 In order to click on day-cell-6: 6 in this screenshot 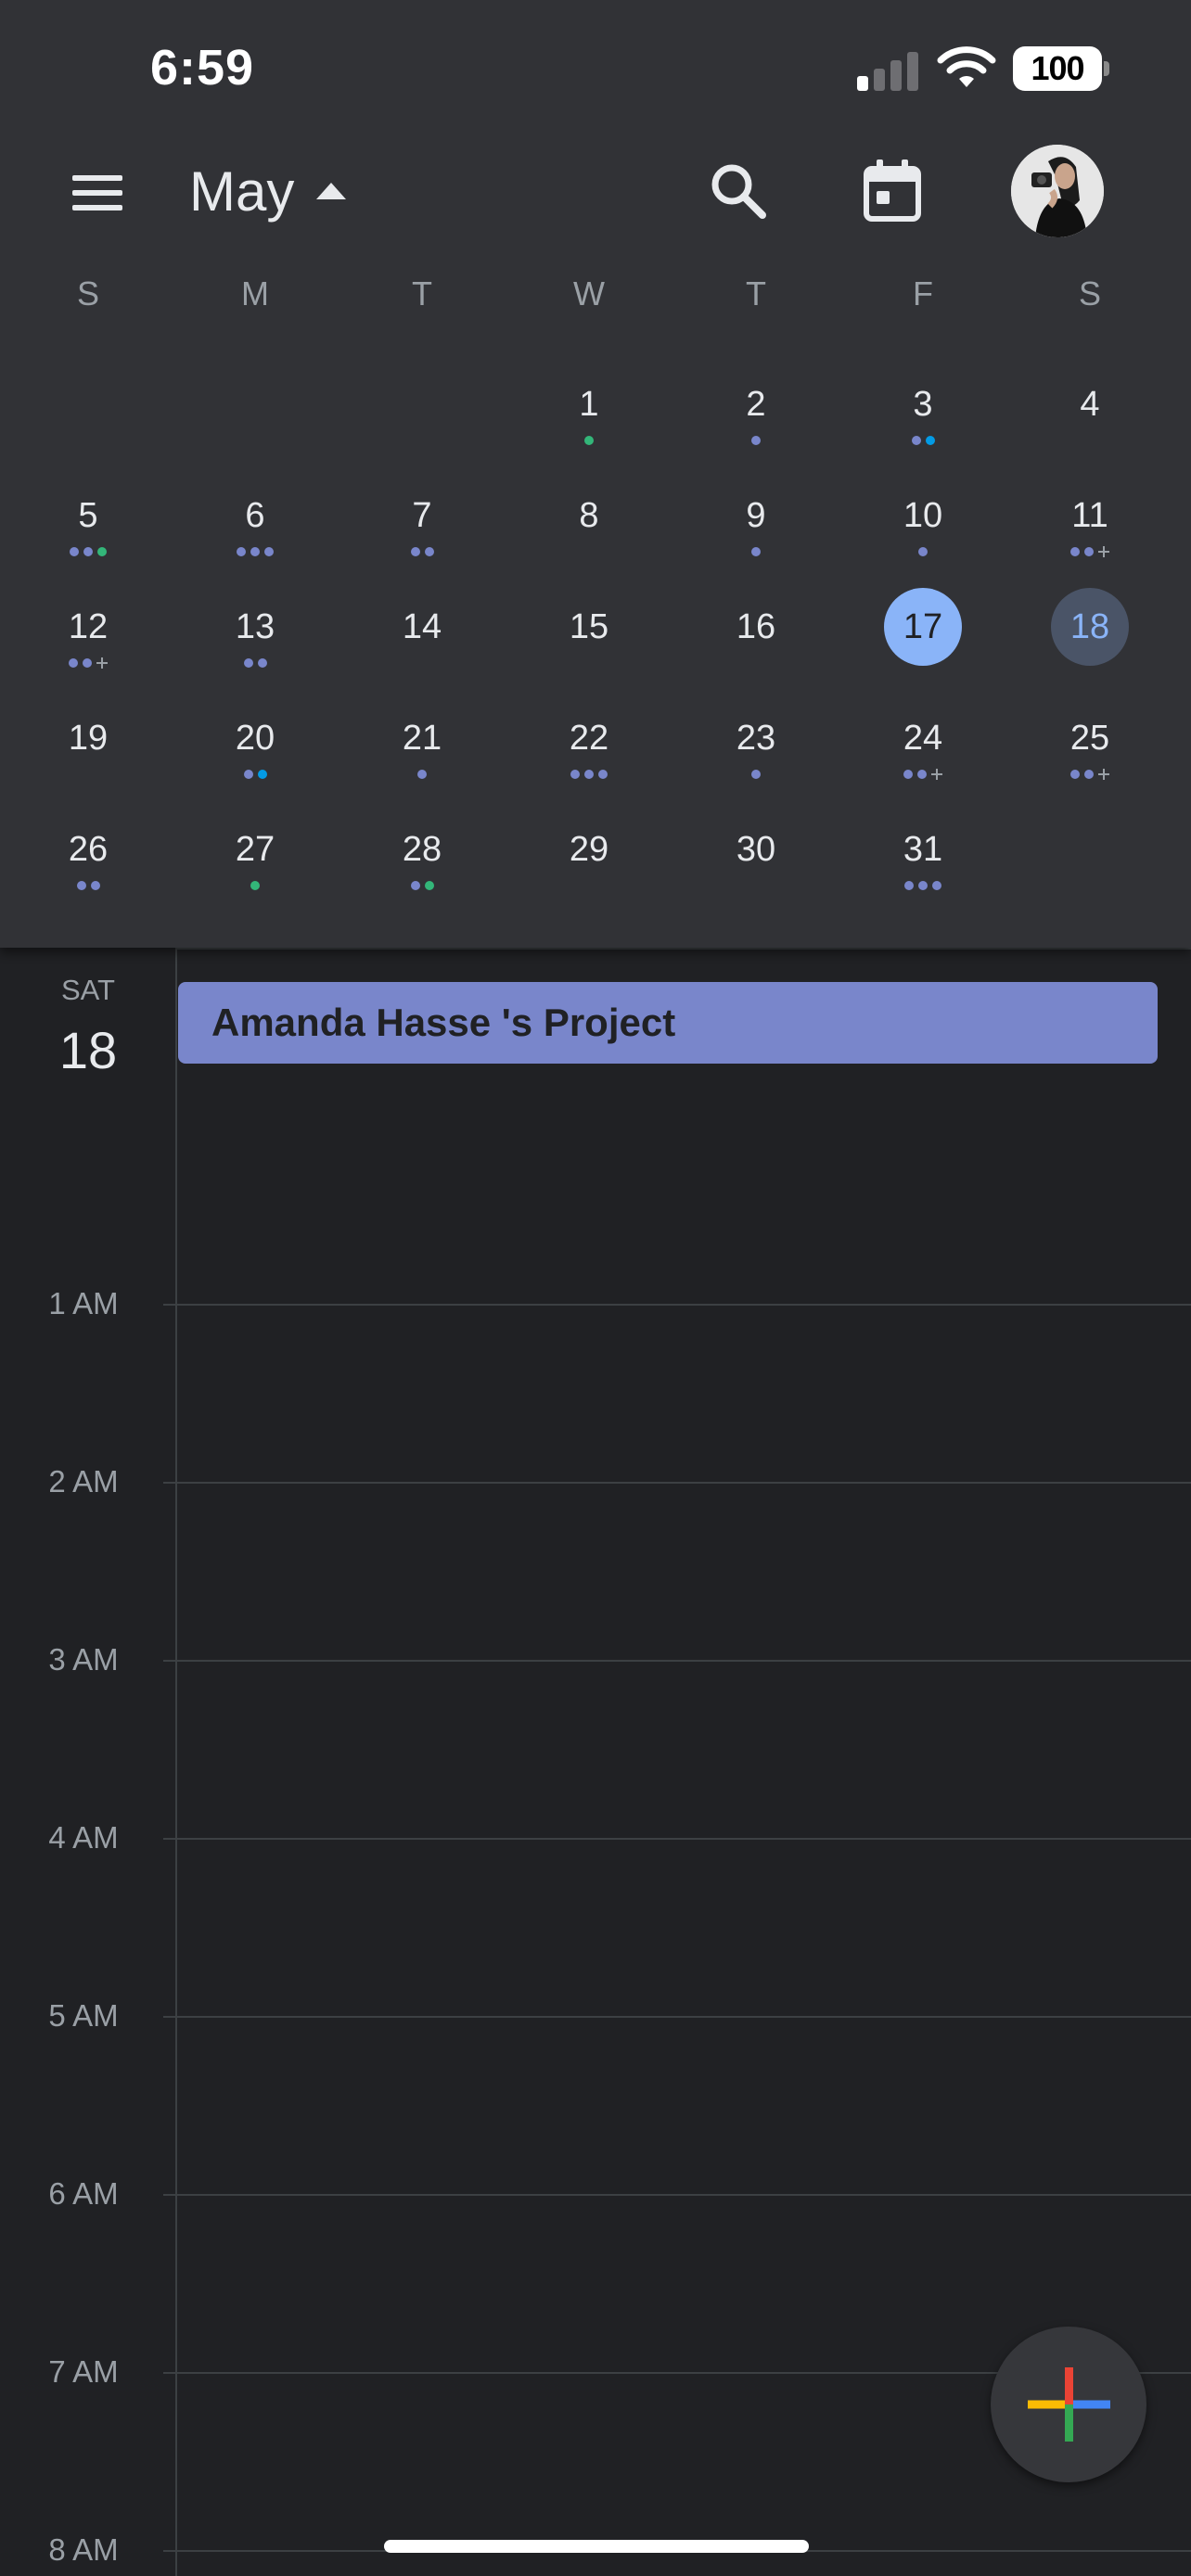, I will do `click(255, 528)`.